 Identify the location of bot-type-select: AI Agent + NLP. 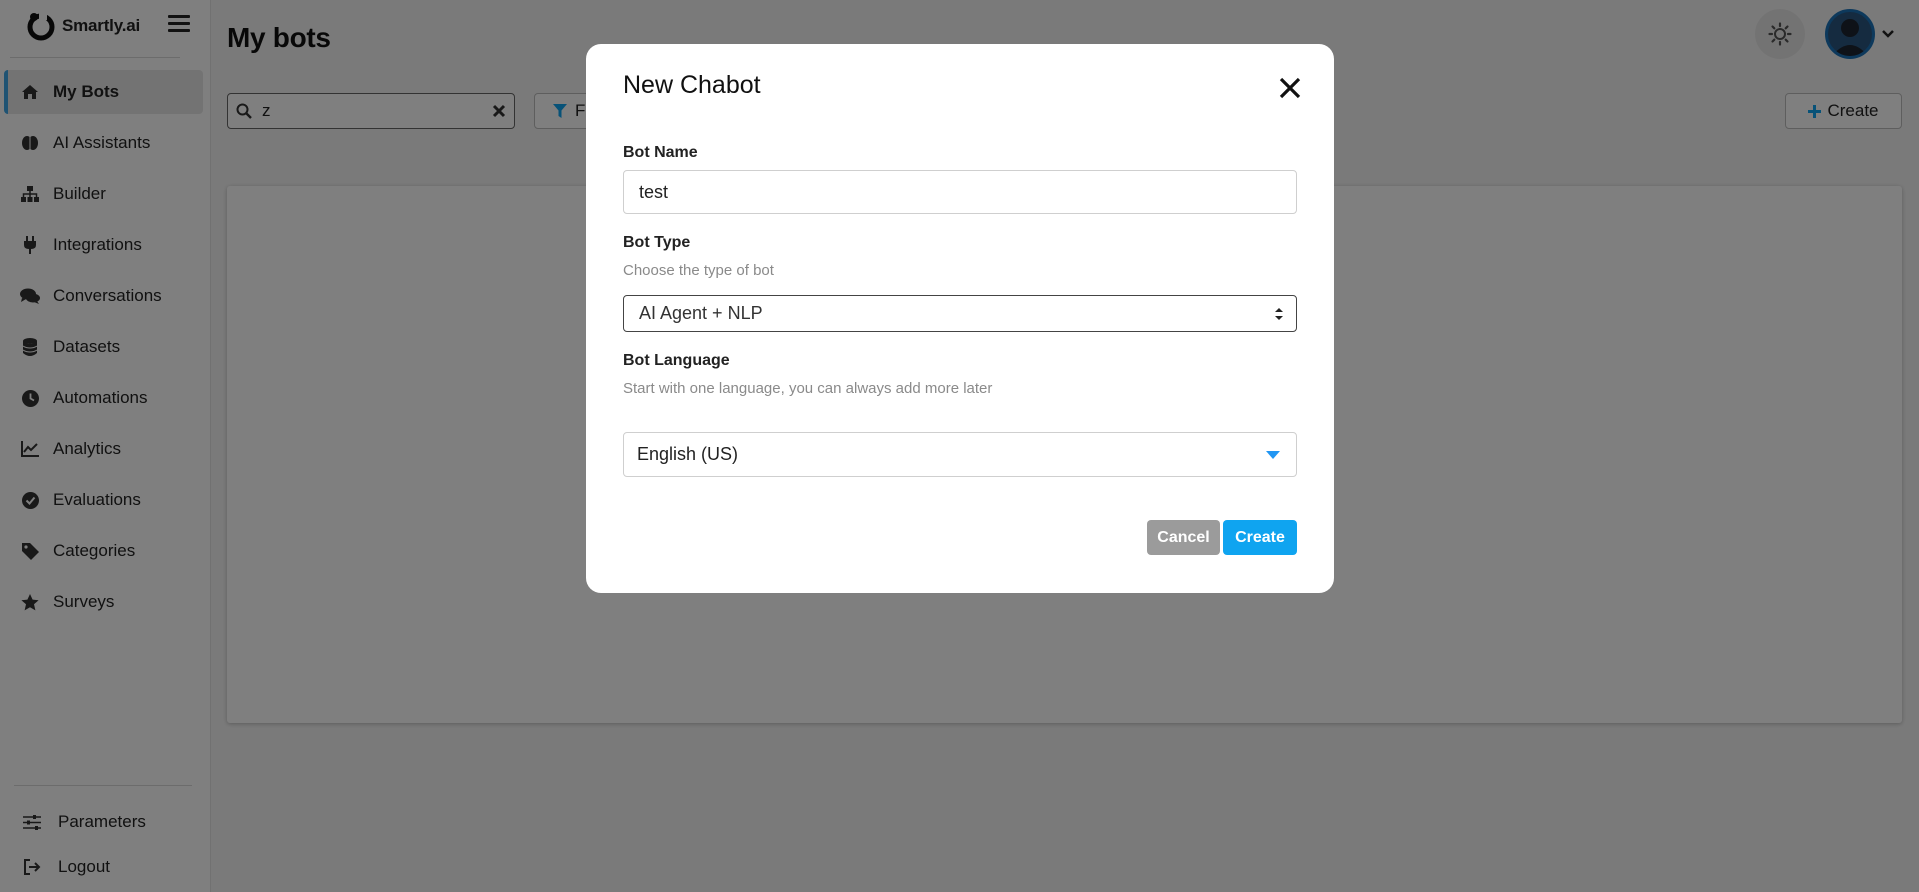
(960, 313).